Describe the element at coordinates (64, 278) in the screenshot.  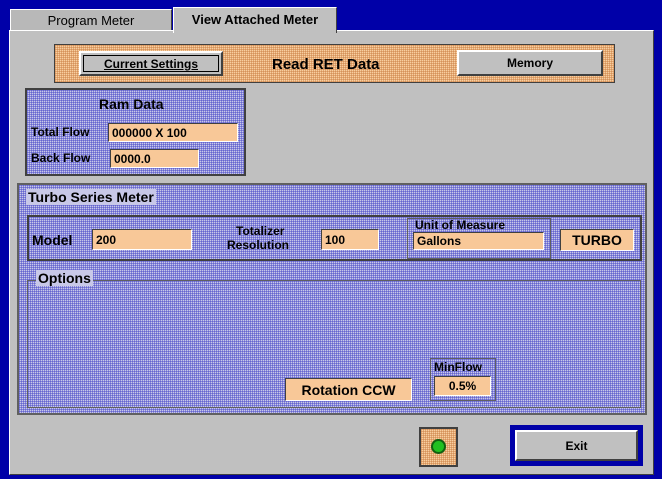
I see `options-title: Options` at that location.